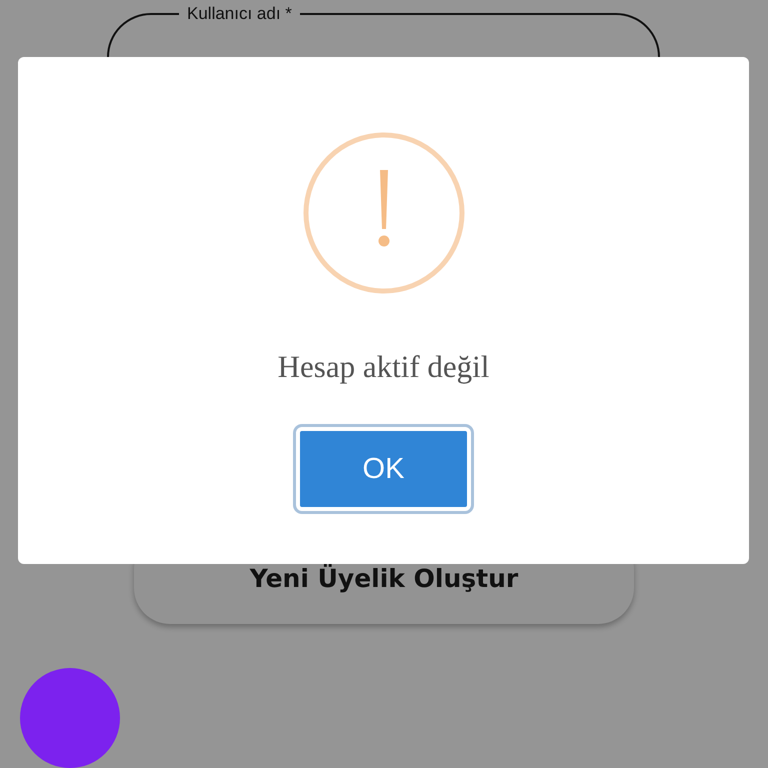 This screenshot has width=768, height=768. What do you see at coordinates (384, 367) in the screenshot?
I see `alert-message: Hesap aktif değil` at bounding box center [384, 367].